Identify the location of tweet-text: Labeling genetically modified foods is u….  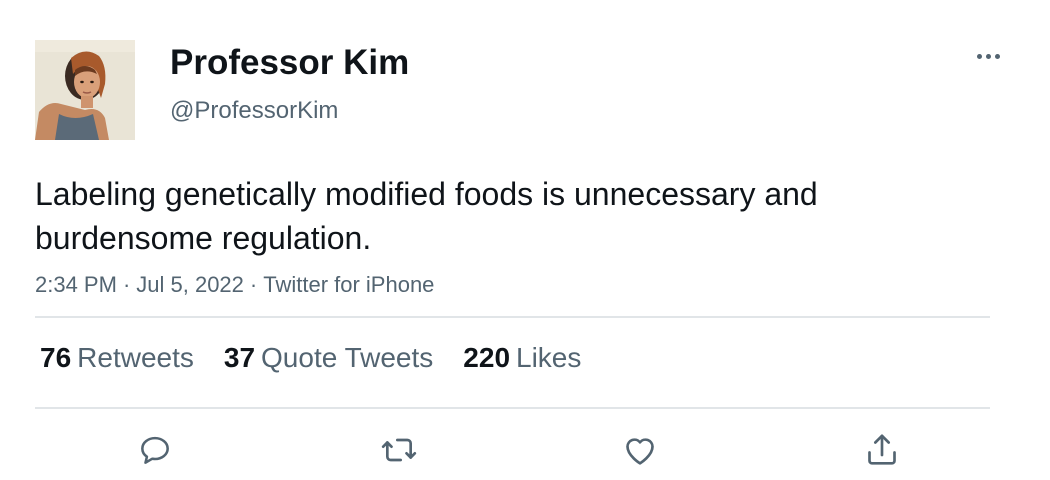
(426, 216).